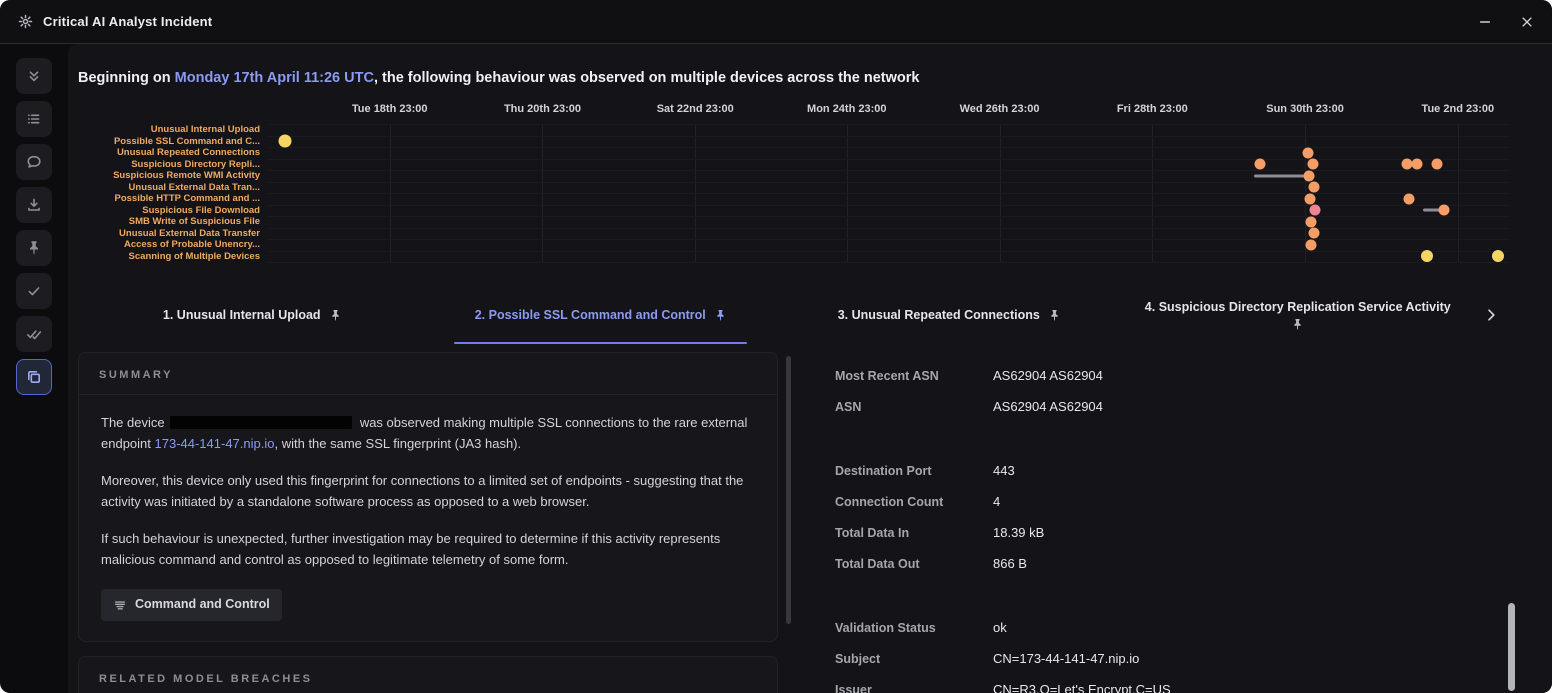  I want to click on minimize-button, so click(1485, 22).